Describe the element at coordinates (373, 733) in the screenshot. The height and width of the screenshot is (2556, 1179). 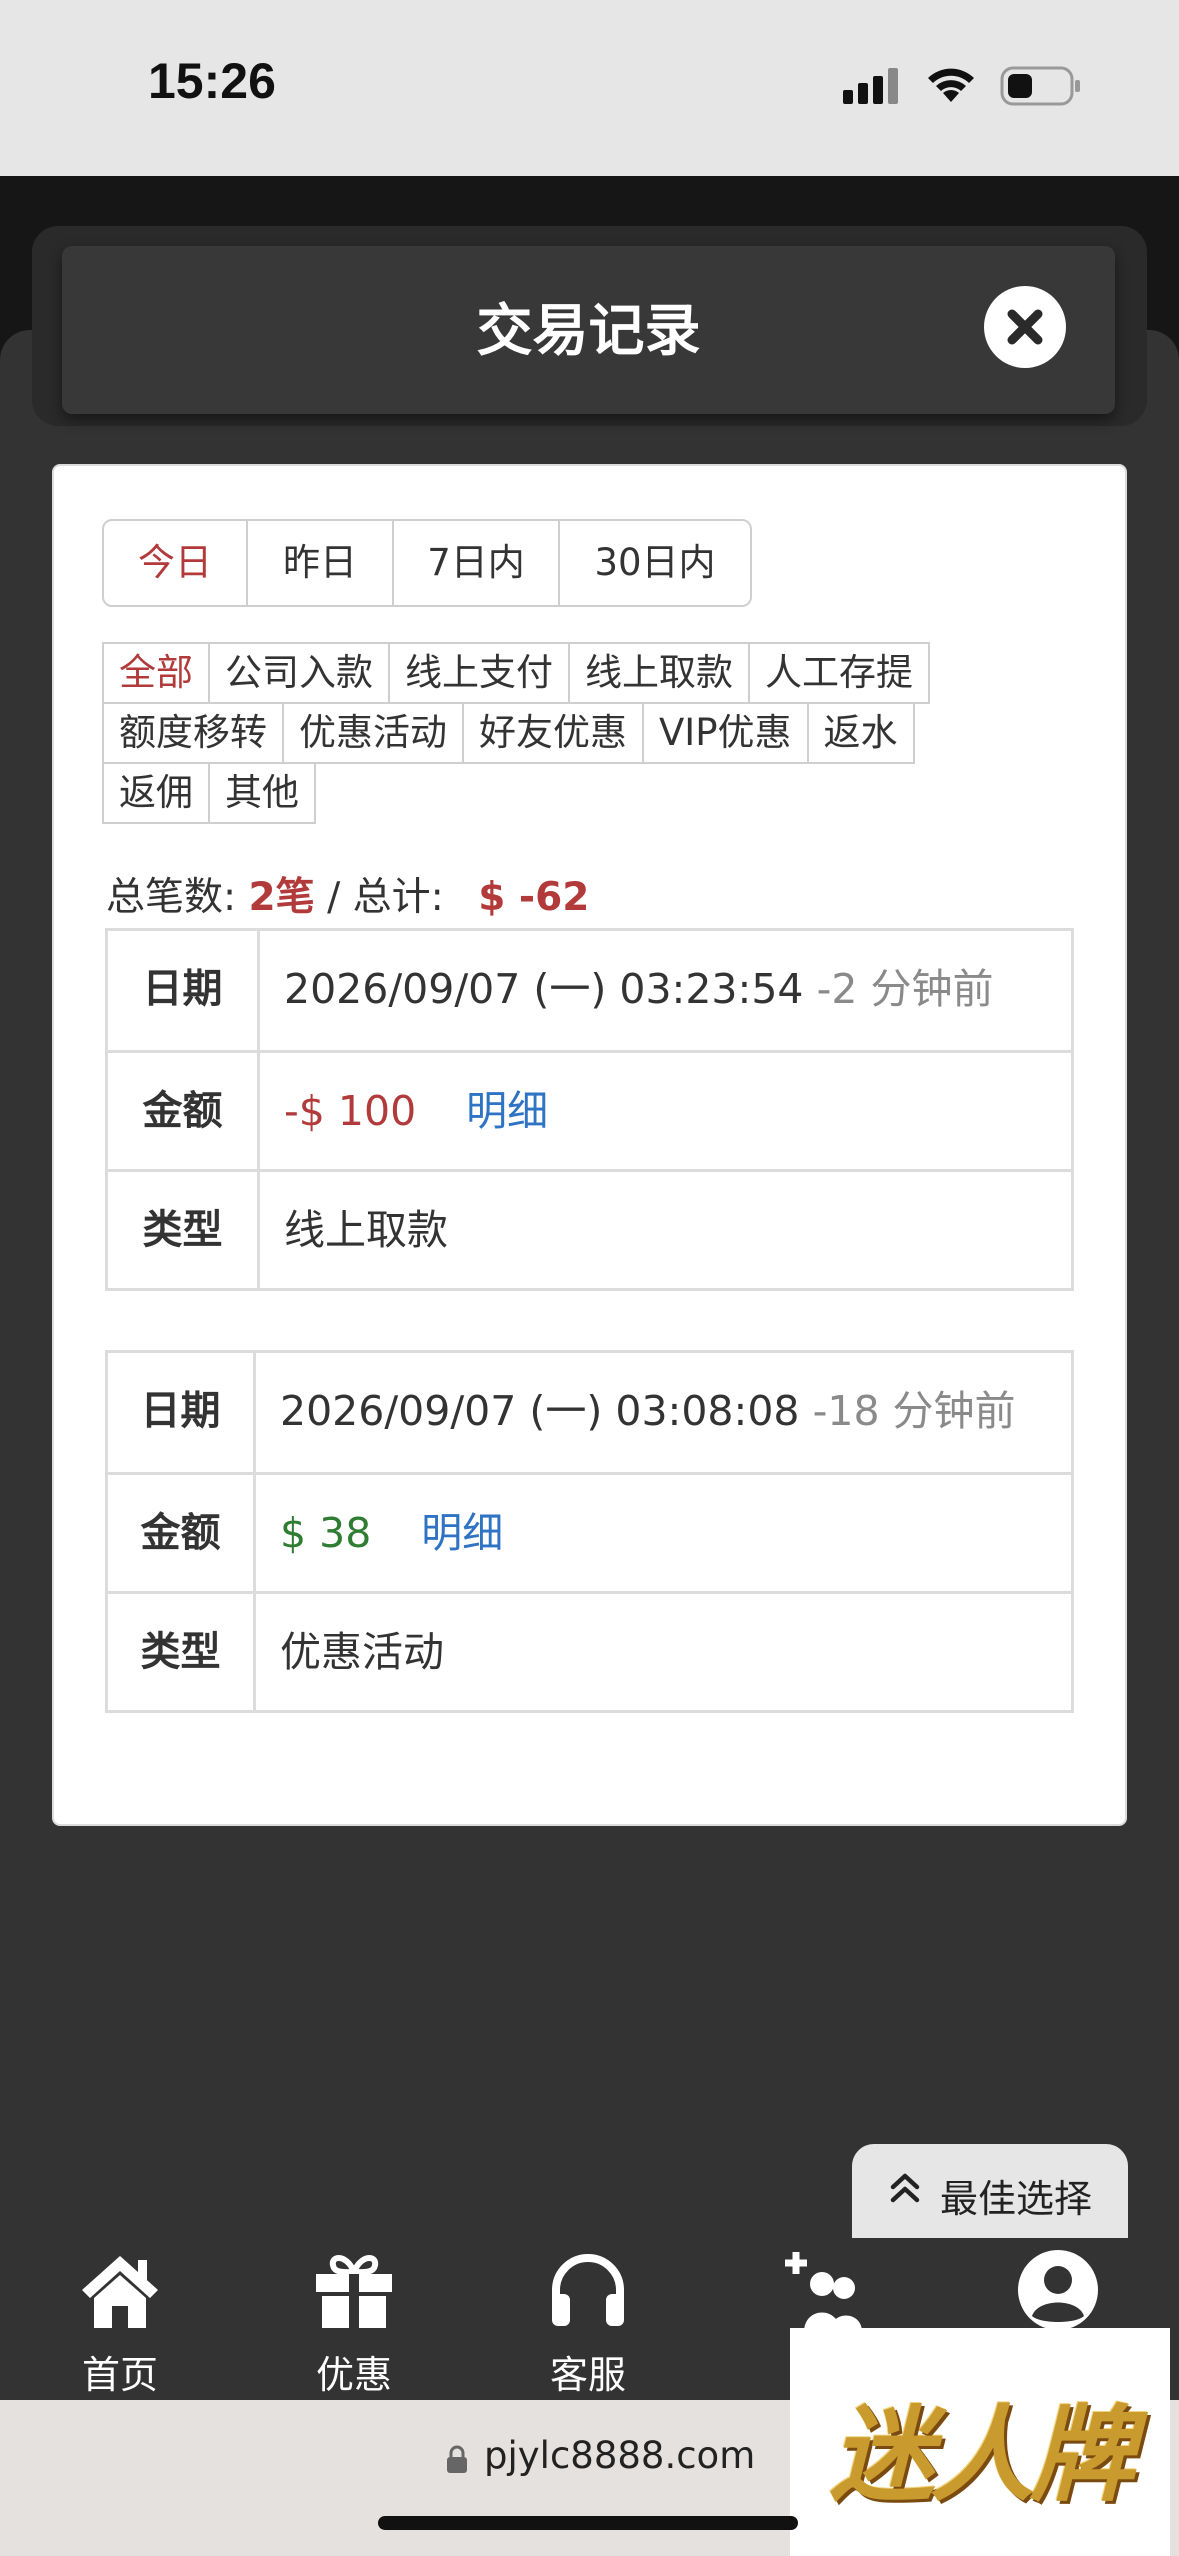
I see `filter-promotion: 优惠活动` at that location.